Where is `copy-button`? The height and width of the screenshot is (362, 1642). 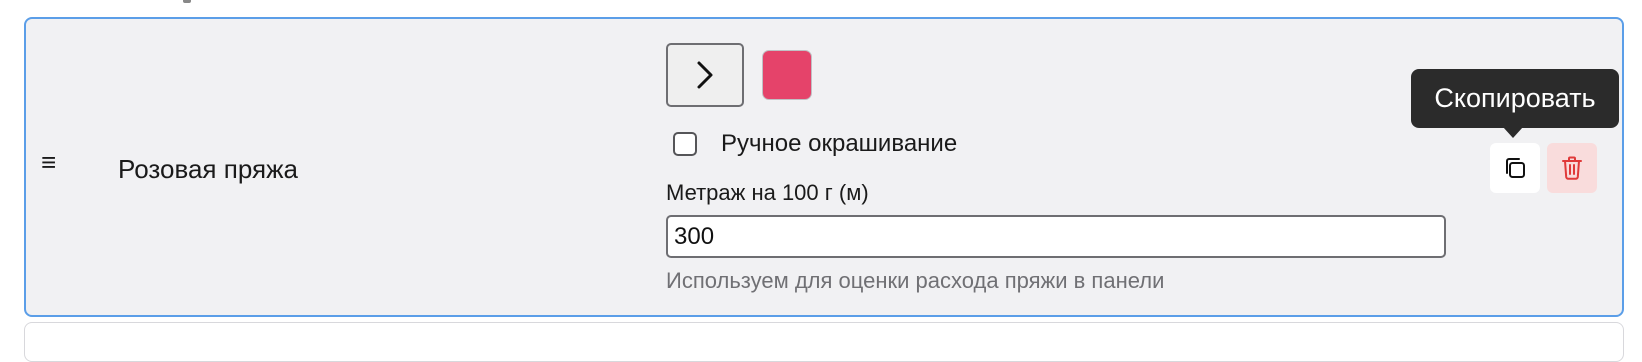 copy-button is located at coordinates (1515, 168).